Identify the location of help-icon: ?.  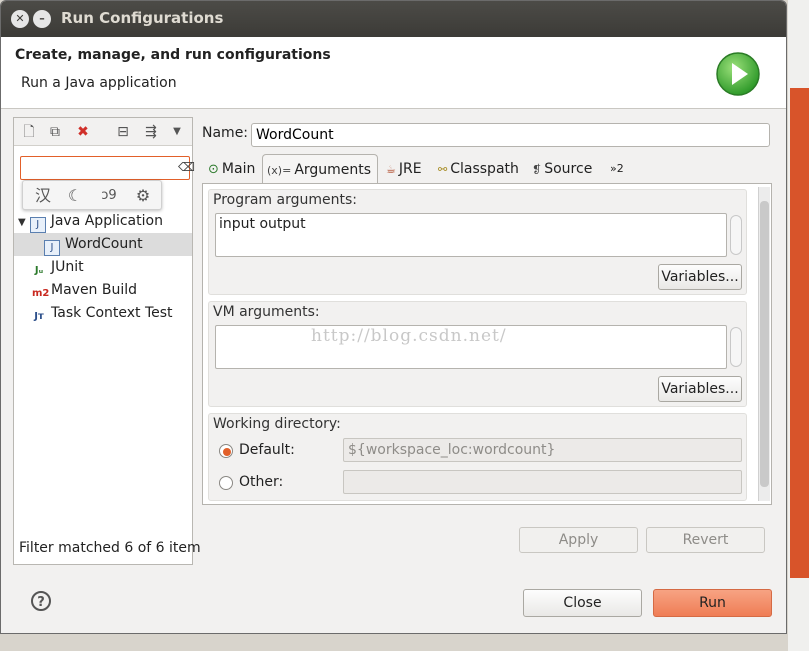
(41, 601).